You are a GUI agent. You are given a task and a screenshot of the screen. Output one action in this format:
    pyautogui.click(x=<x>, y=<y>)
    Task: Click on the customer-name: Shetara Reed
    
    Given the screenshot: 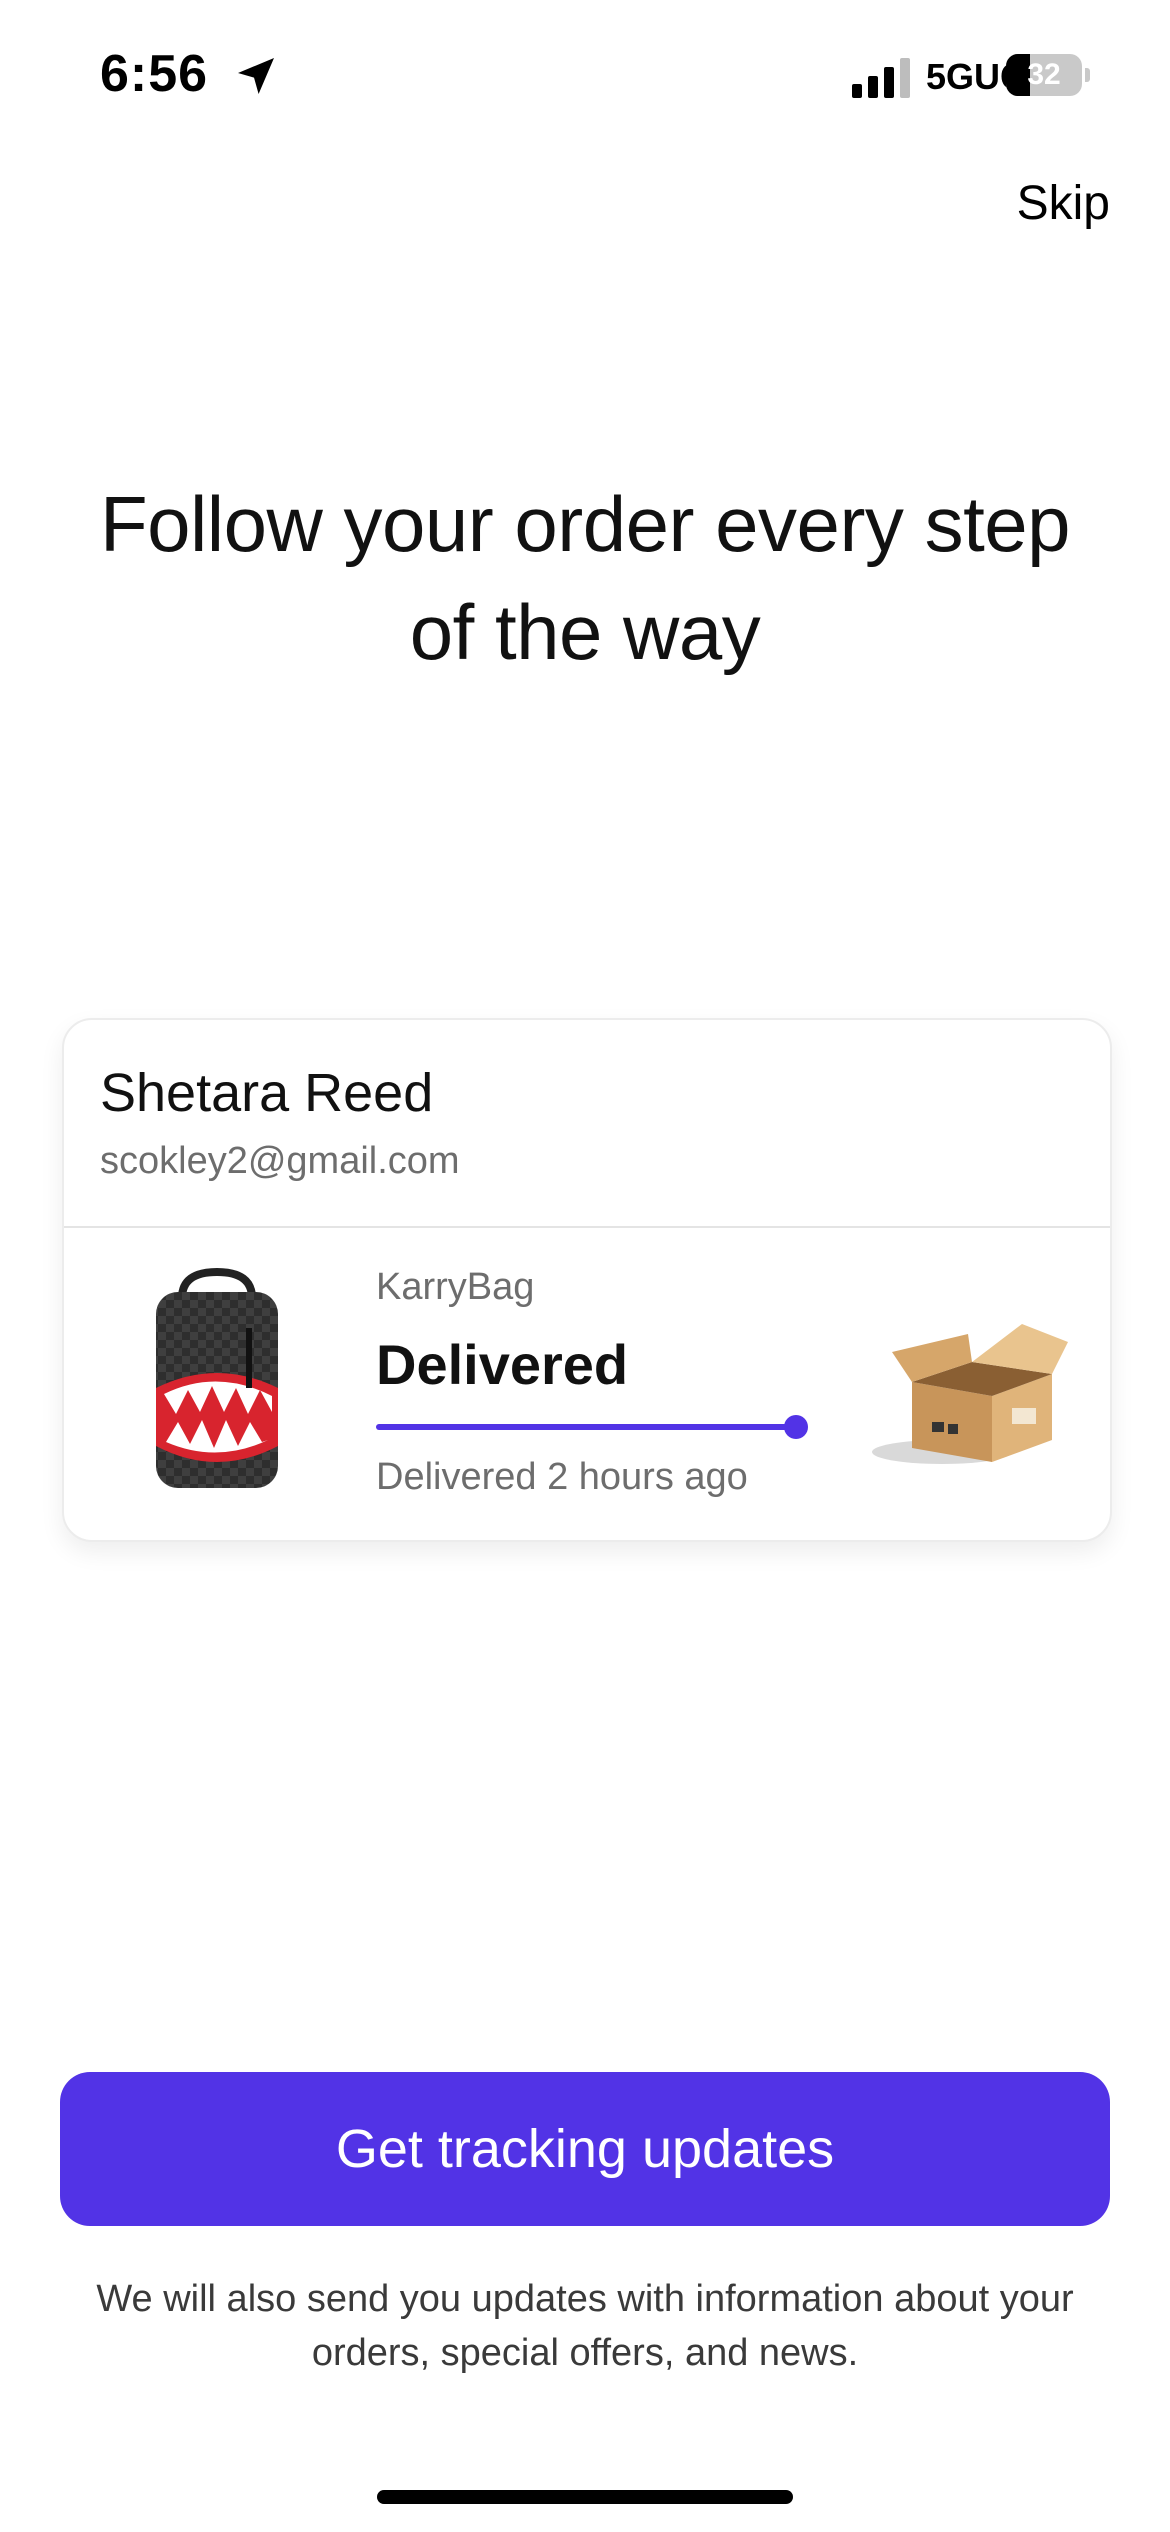 What is the action you would take?
    pyautogui.click(x=267, y=1093)
    